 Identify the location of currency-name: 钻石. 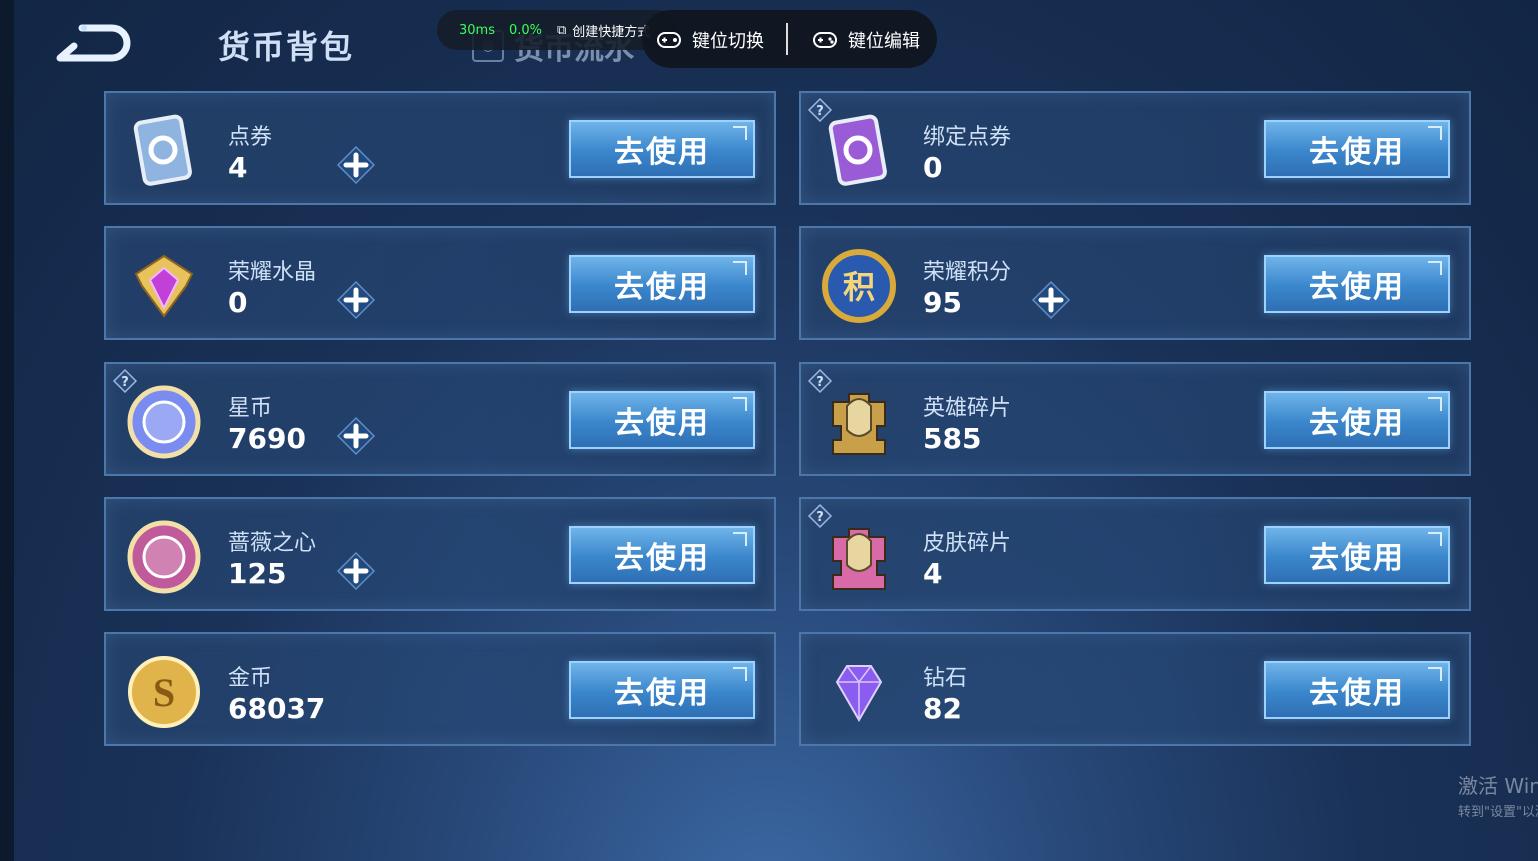
(945, 678).